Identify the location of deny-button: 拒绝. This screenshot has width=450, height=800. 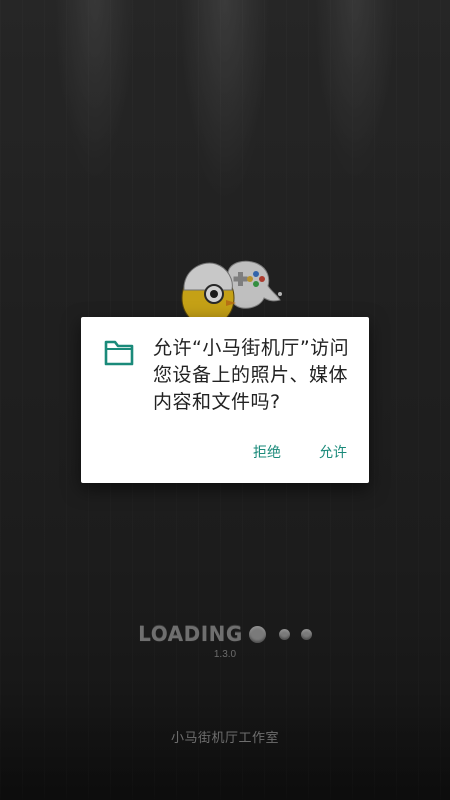
(267, 452).